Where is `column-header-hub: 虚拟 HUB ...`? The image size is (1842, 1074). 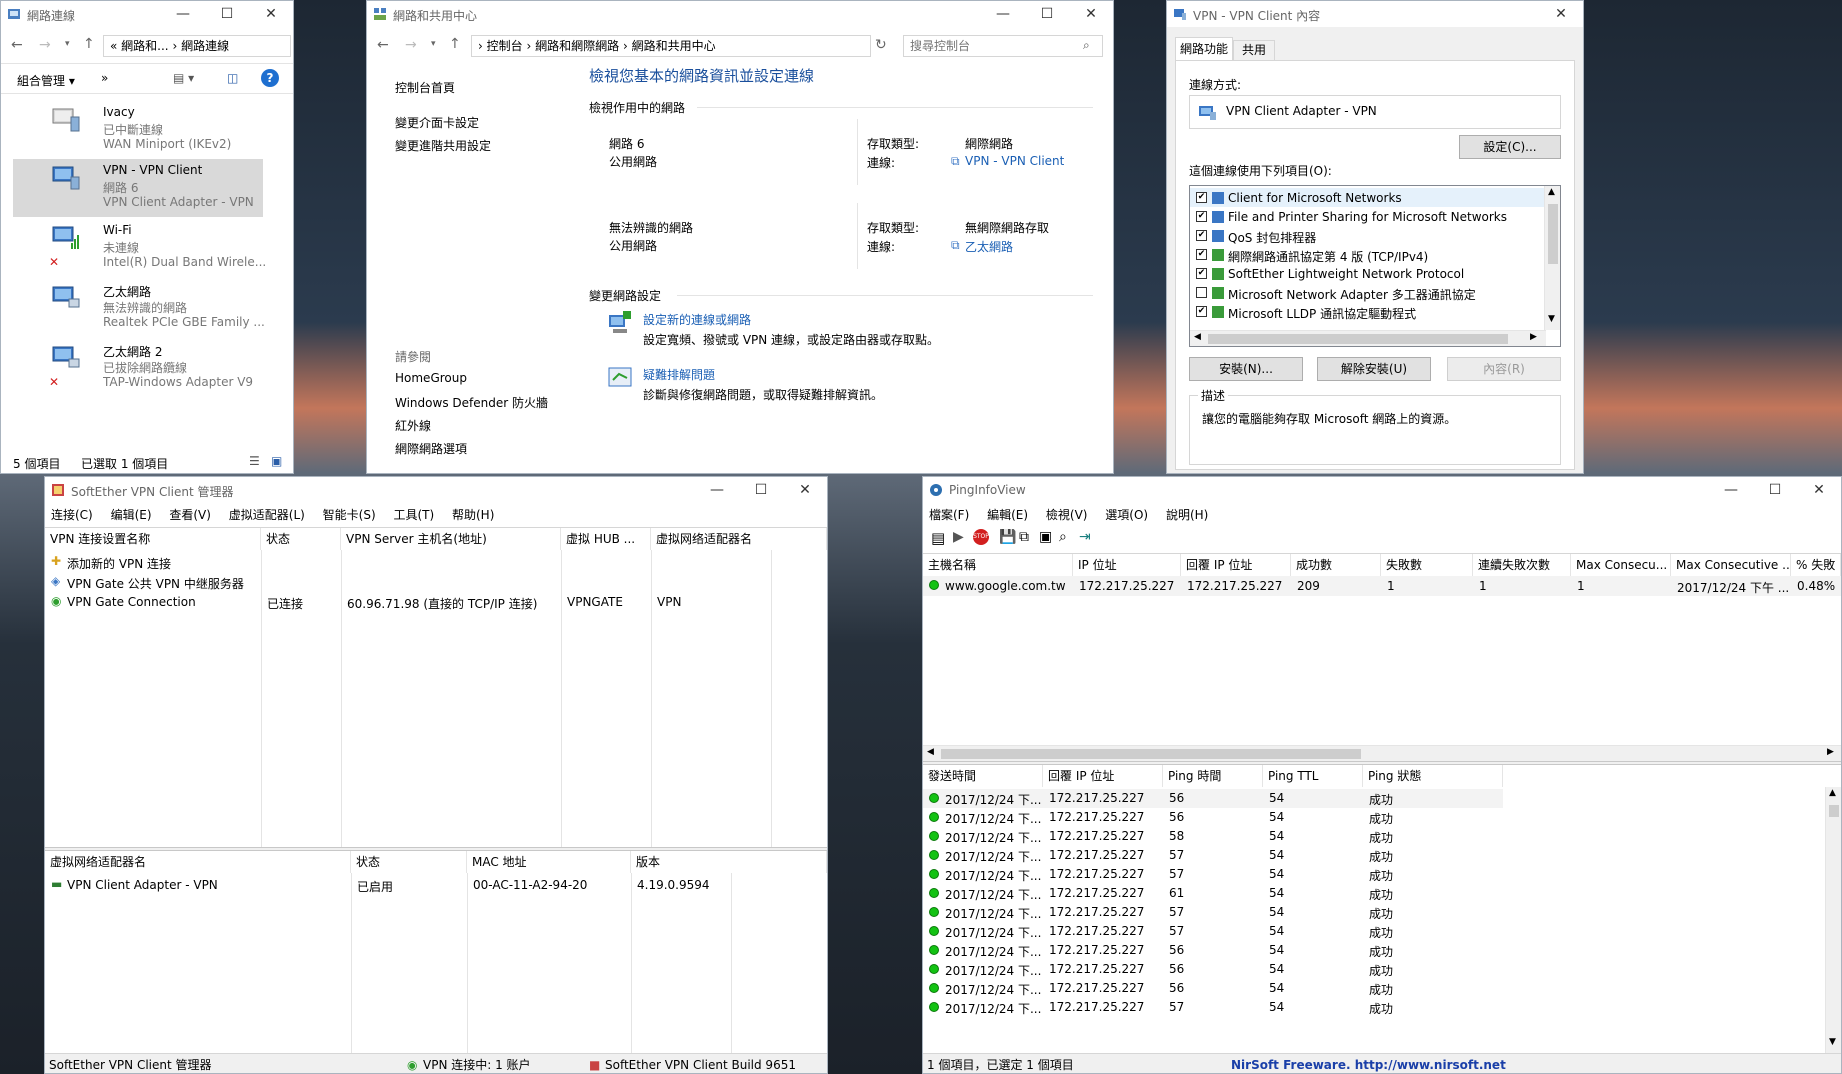 column-header-hub: 虚拟 HUB ... is located at coordinates (606, 539).